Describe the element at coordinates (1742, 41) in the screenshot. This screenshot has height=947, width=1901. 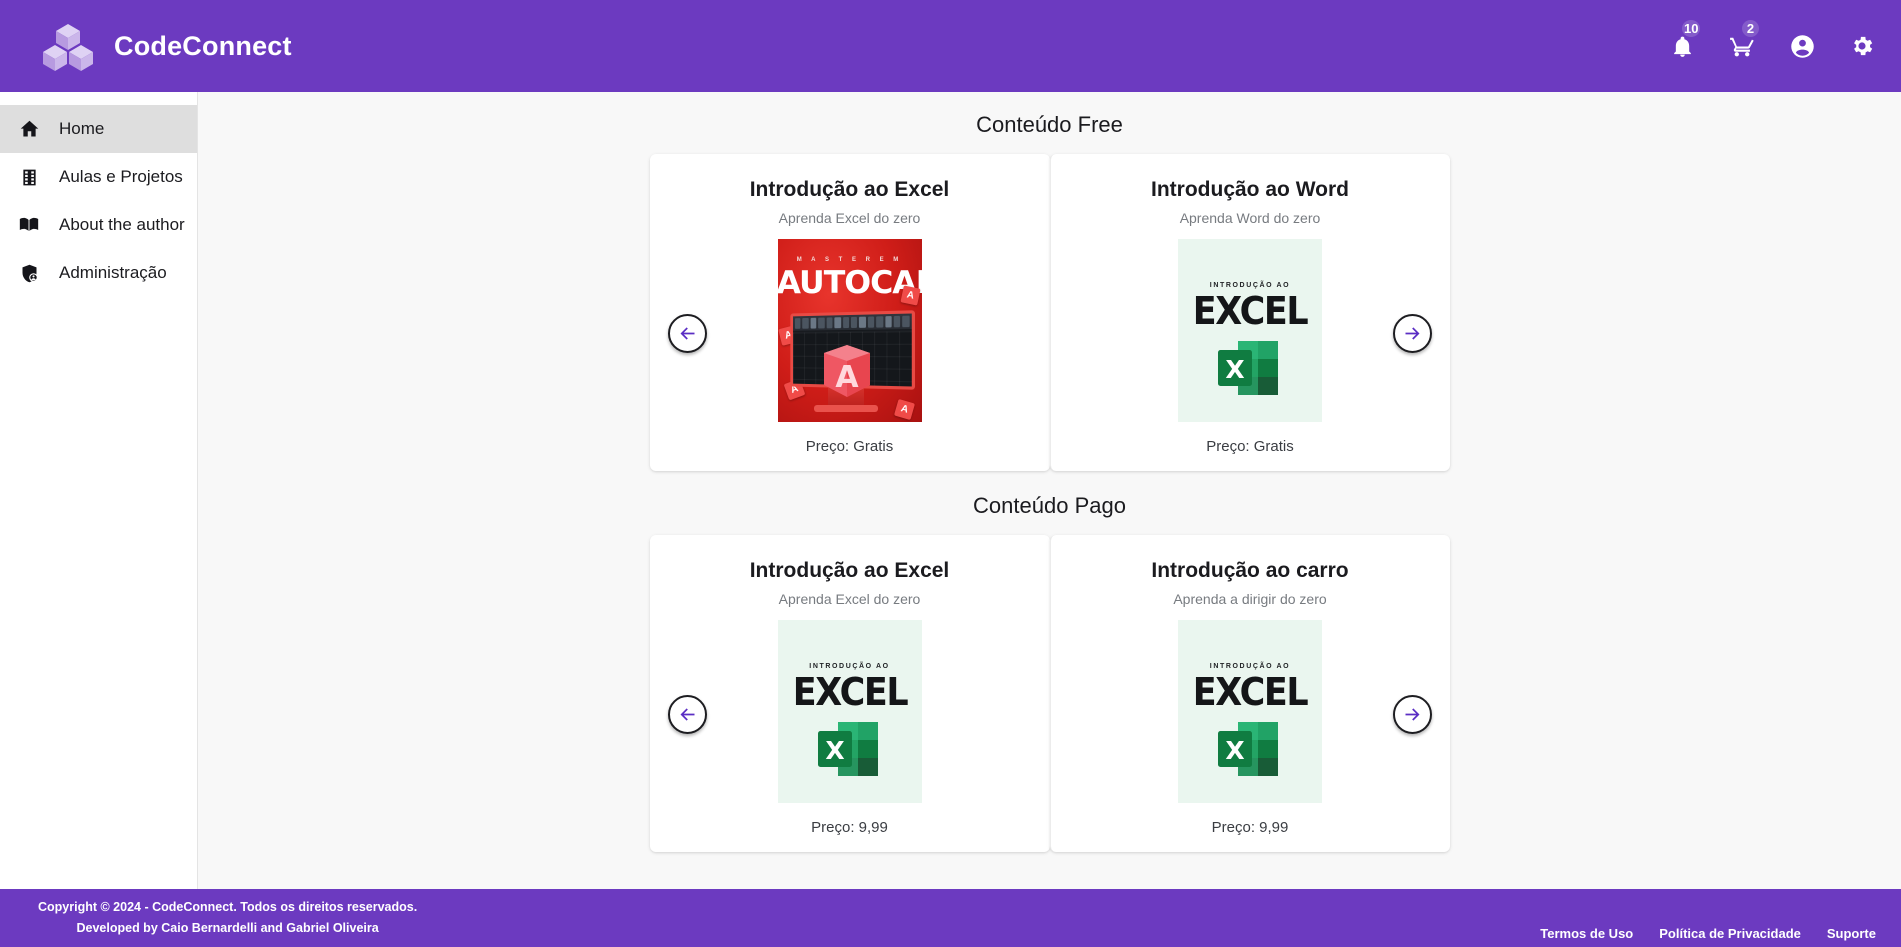
I see `cart-button: 2` at that location.